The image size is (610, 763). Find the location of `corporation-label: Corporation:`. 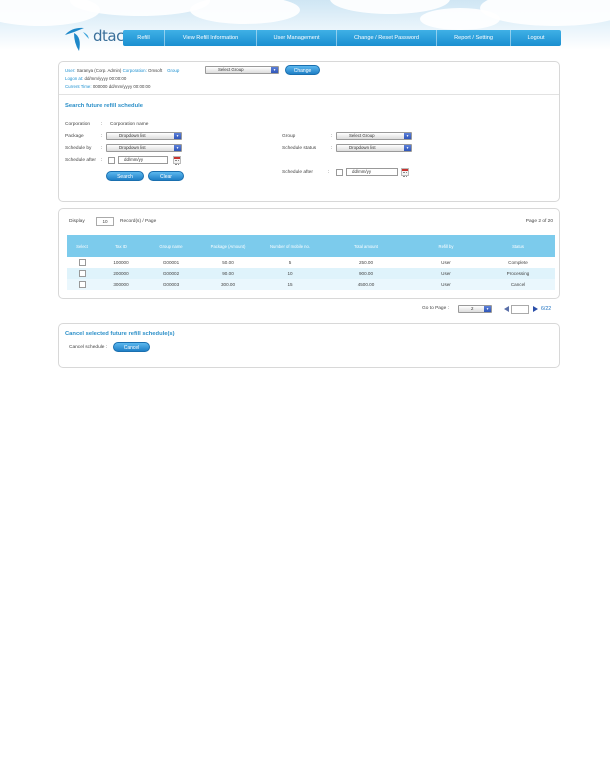

corporation-label: Corporation: is located at coordinates (134, 70).